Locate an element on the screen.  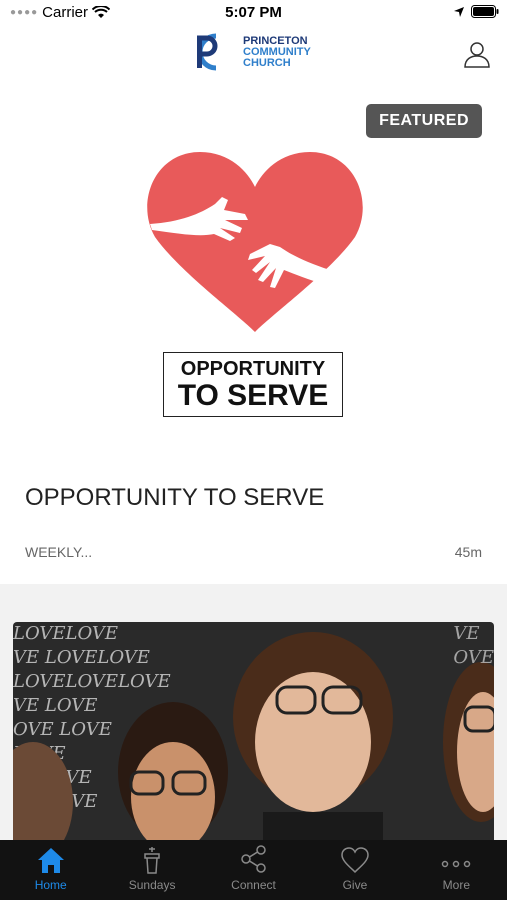
tab-more-label: More is located at coordinates (456, 885).